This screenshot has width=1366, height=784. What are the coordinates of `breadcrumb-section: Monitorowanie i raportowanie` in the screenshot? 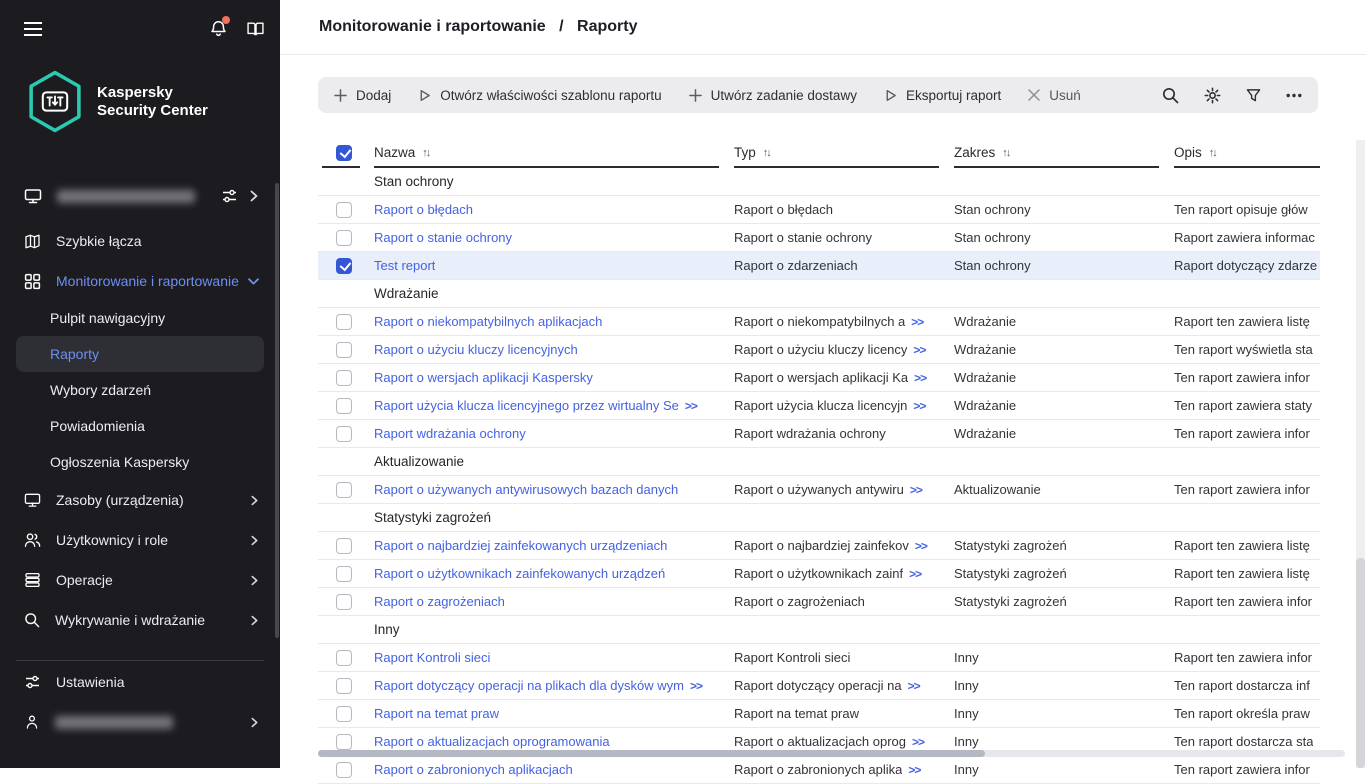 It's located at (432, 26).